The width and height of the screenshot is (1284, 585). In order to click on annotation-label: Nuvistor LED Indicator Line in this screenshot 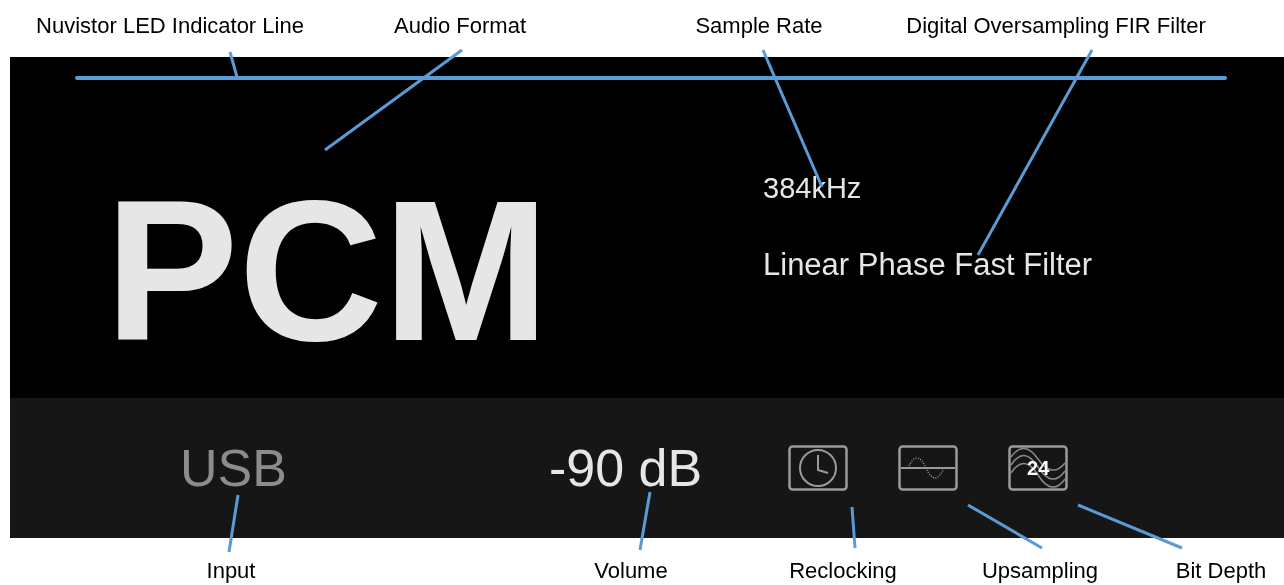, I will do `click(170, 26)`.